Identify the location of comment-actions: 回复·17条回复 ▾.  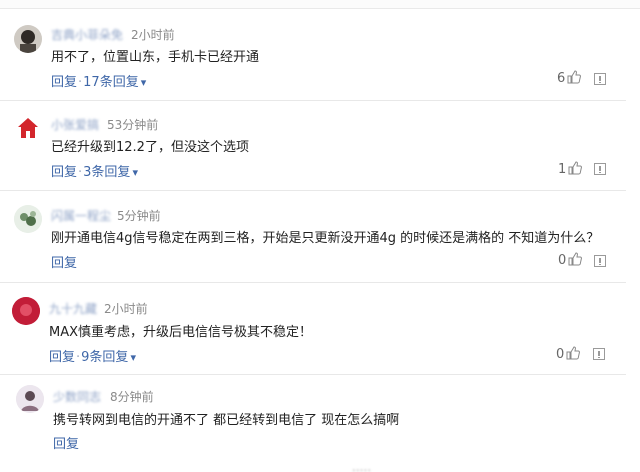
(98, 80).